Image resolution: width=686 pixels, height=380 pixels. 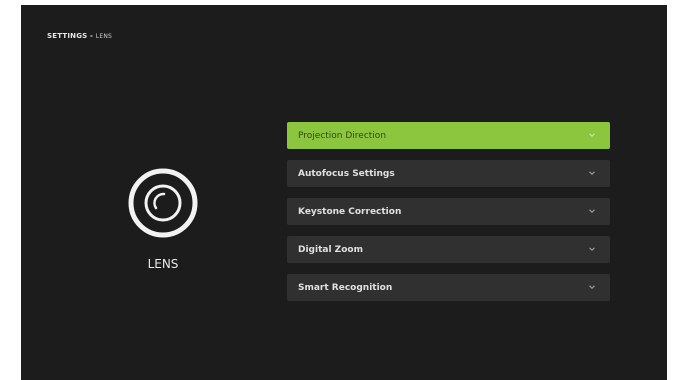 I want to click on menu-item-projection-direction: Projection Direction, so click(x=448, y=135).